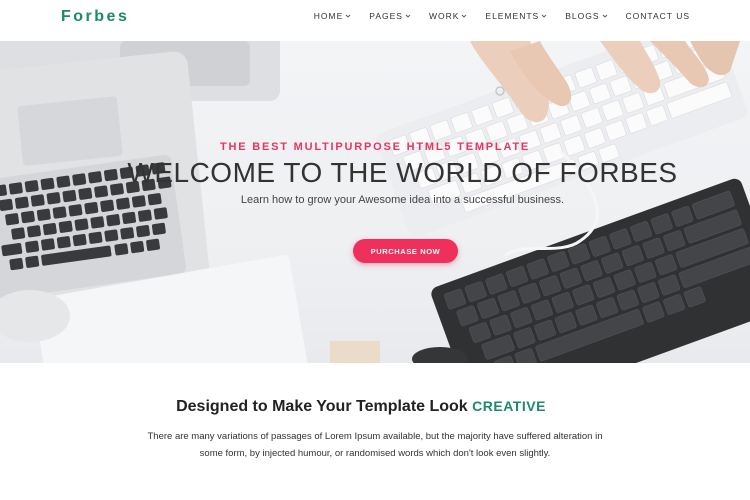 This screenshot has height=500, width=750. Describe the element at coordinates (328, 16) in the screenshot. I see `nav-item-label: HOME` at that location.